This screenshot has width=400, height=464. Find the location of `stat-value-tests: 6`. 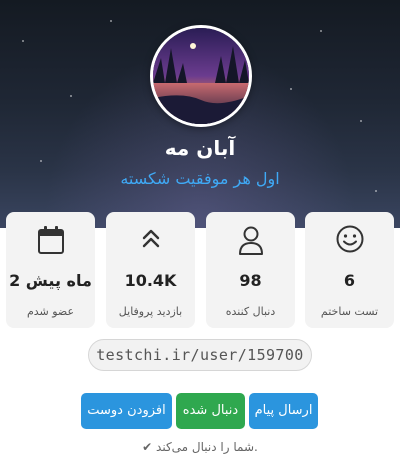

stat-value-tests: 6 is located at coordinates (349, 280).